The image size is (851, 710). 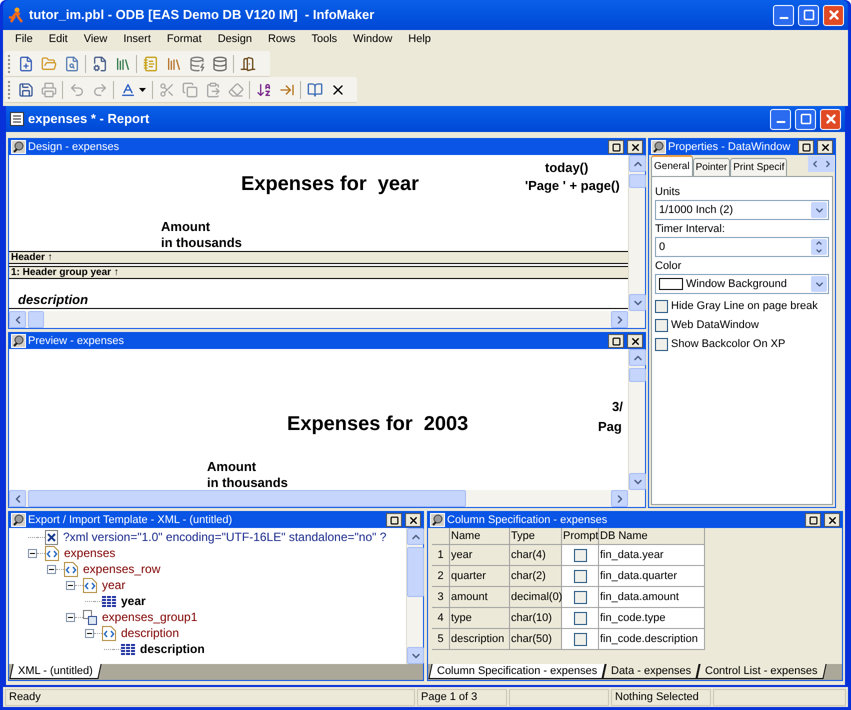 I want to click on dropdown-field: 1/1000 Inch (2), so click(x=742, y=210).